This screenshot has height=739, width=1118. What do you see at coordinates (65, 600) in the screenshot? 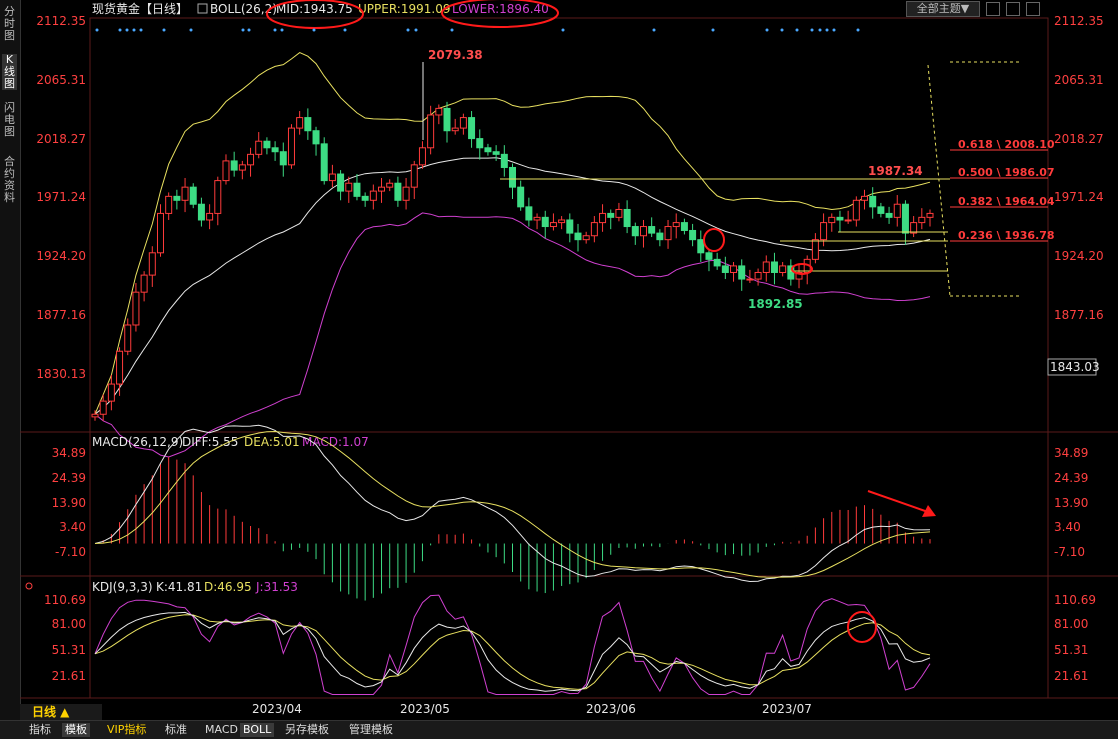
I see `kdj-tick-left: 110.69` at bounding box center [65, 600].